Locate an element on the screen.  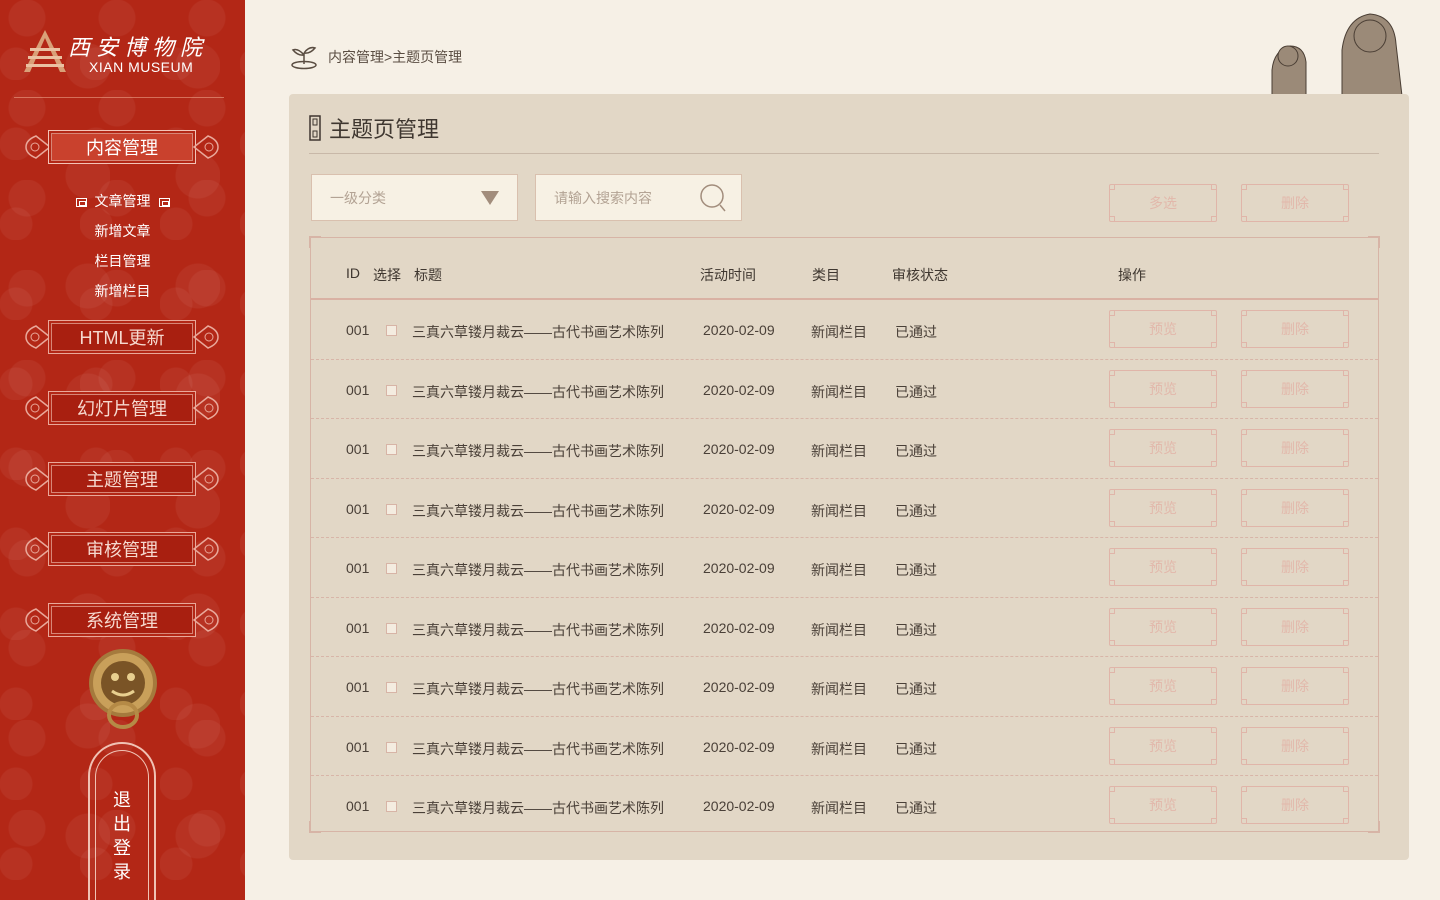
submenu-item-new-column: 新增栏目 is located at coordinates (122, 291).